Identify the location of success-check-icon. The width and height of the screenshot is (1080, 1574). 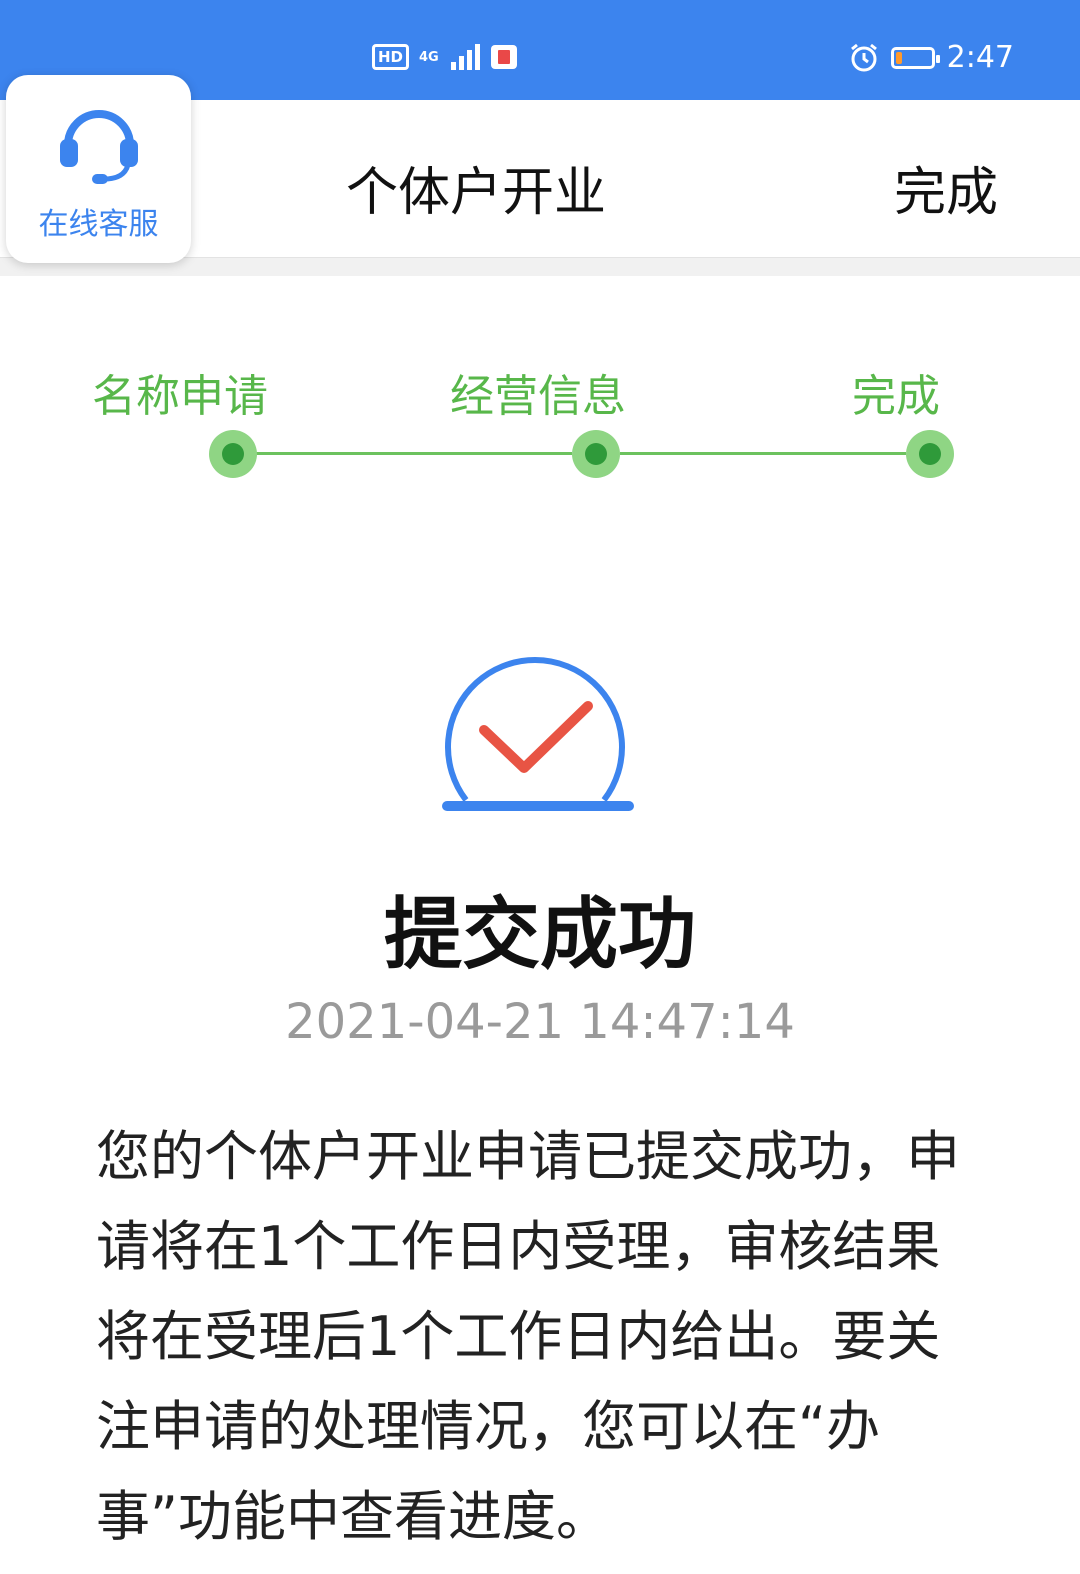
(538, 734).